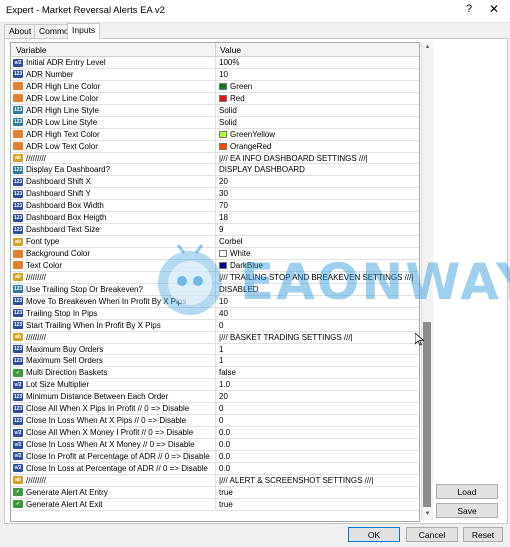  What do you see at coordinates (374, 534) in the screenshot?
I see `ok-button: OK` at bounding box center [374, 534].